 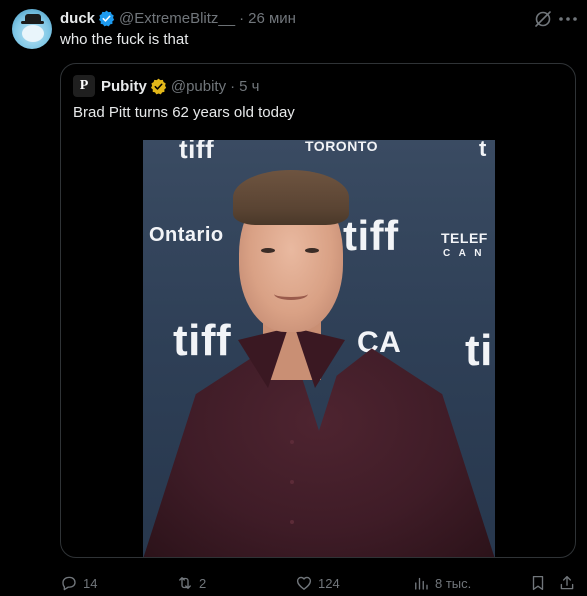 What do you see at coordinates (203, 583) in the screenshot?
I see `repost-count: 2` at bounding box center [203, 583].